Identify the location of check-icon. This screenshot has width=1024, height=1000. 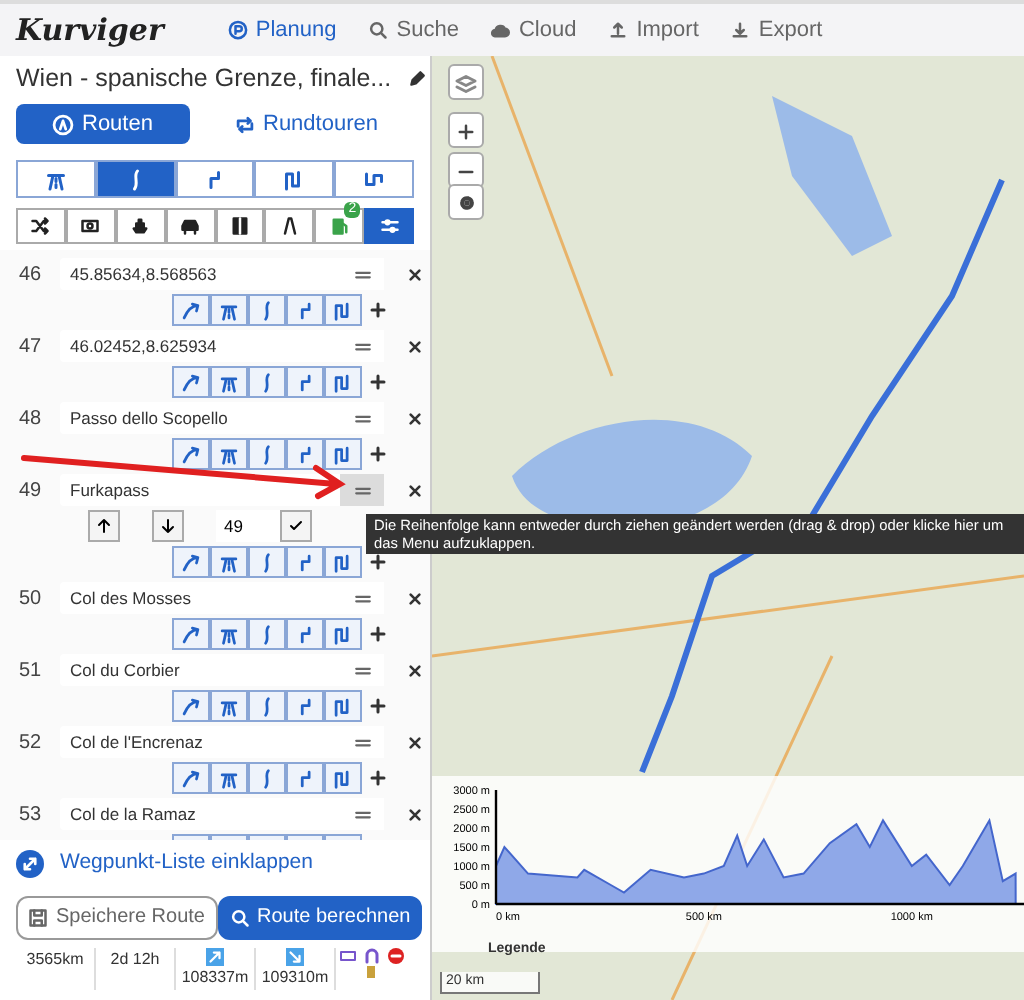
(296, 526).